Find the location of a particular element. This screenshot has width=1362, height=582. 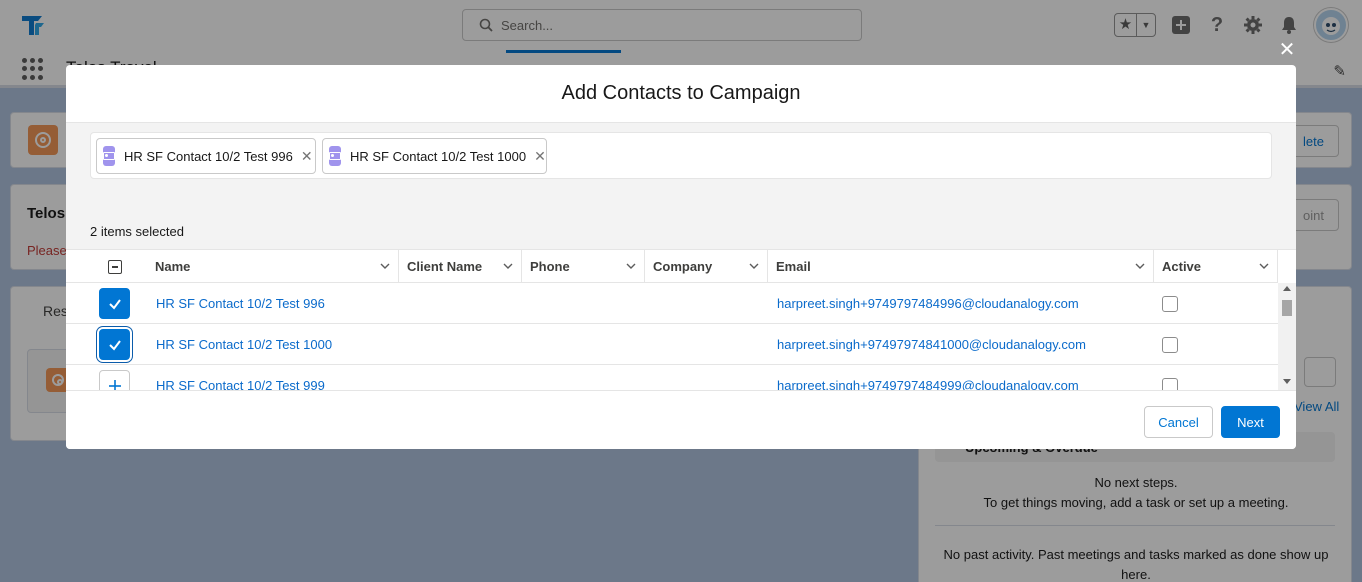

modal-footer: Cancel Next is located at coordinates (681, 419).